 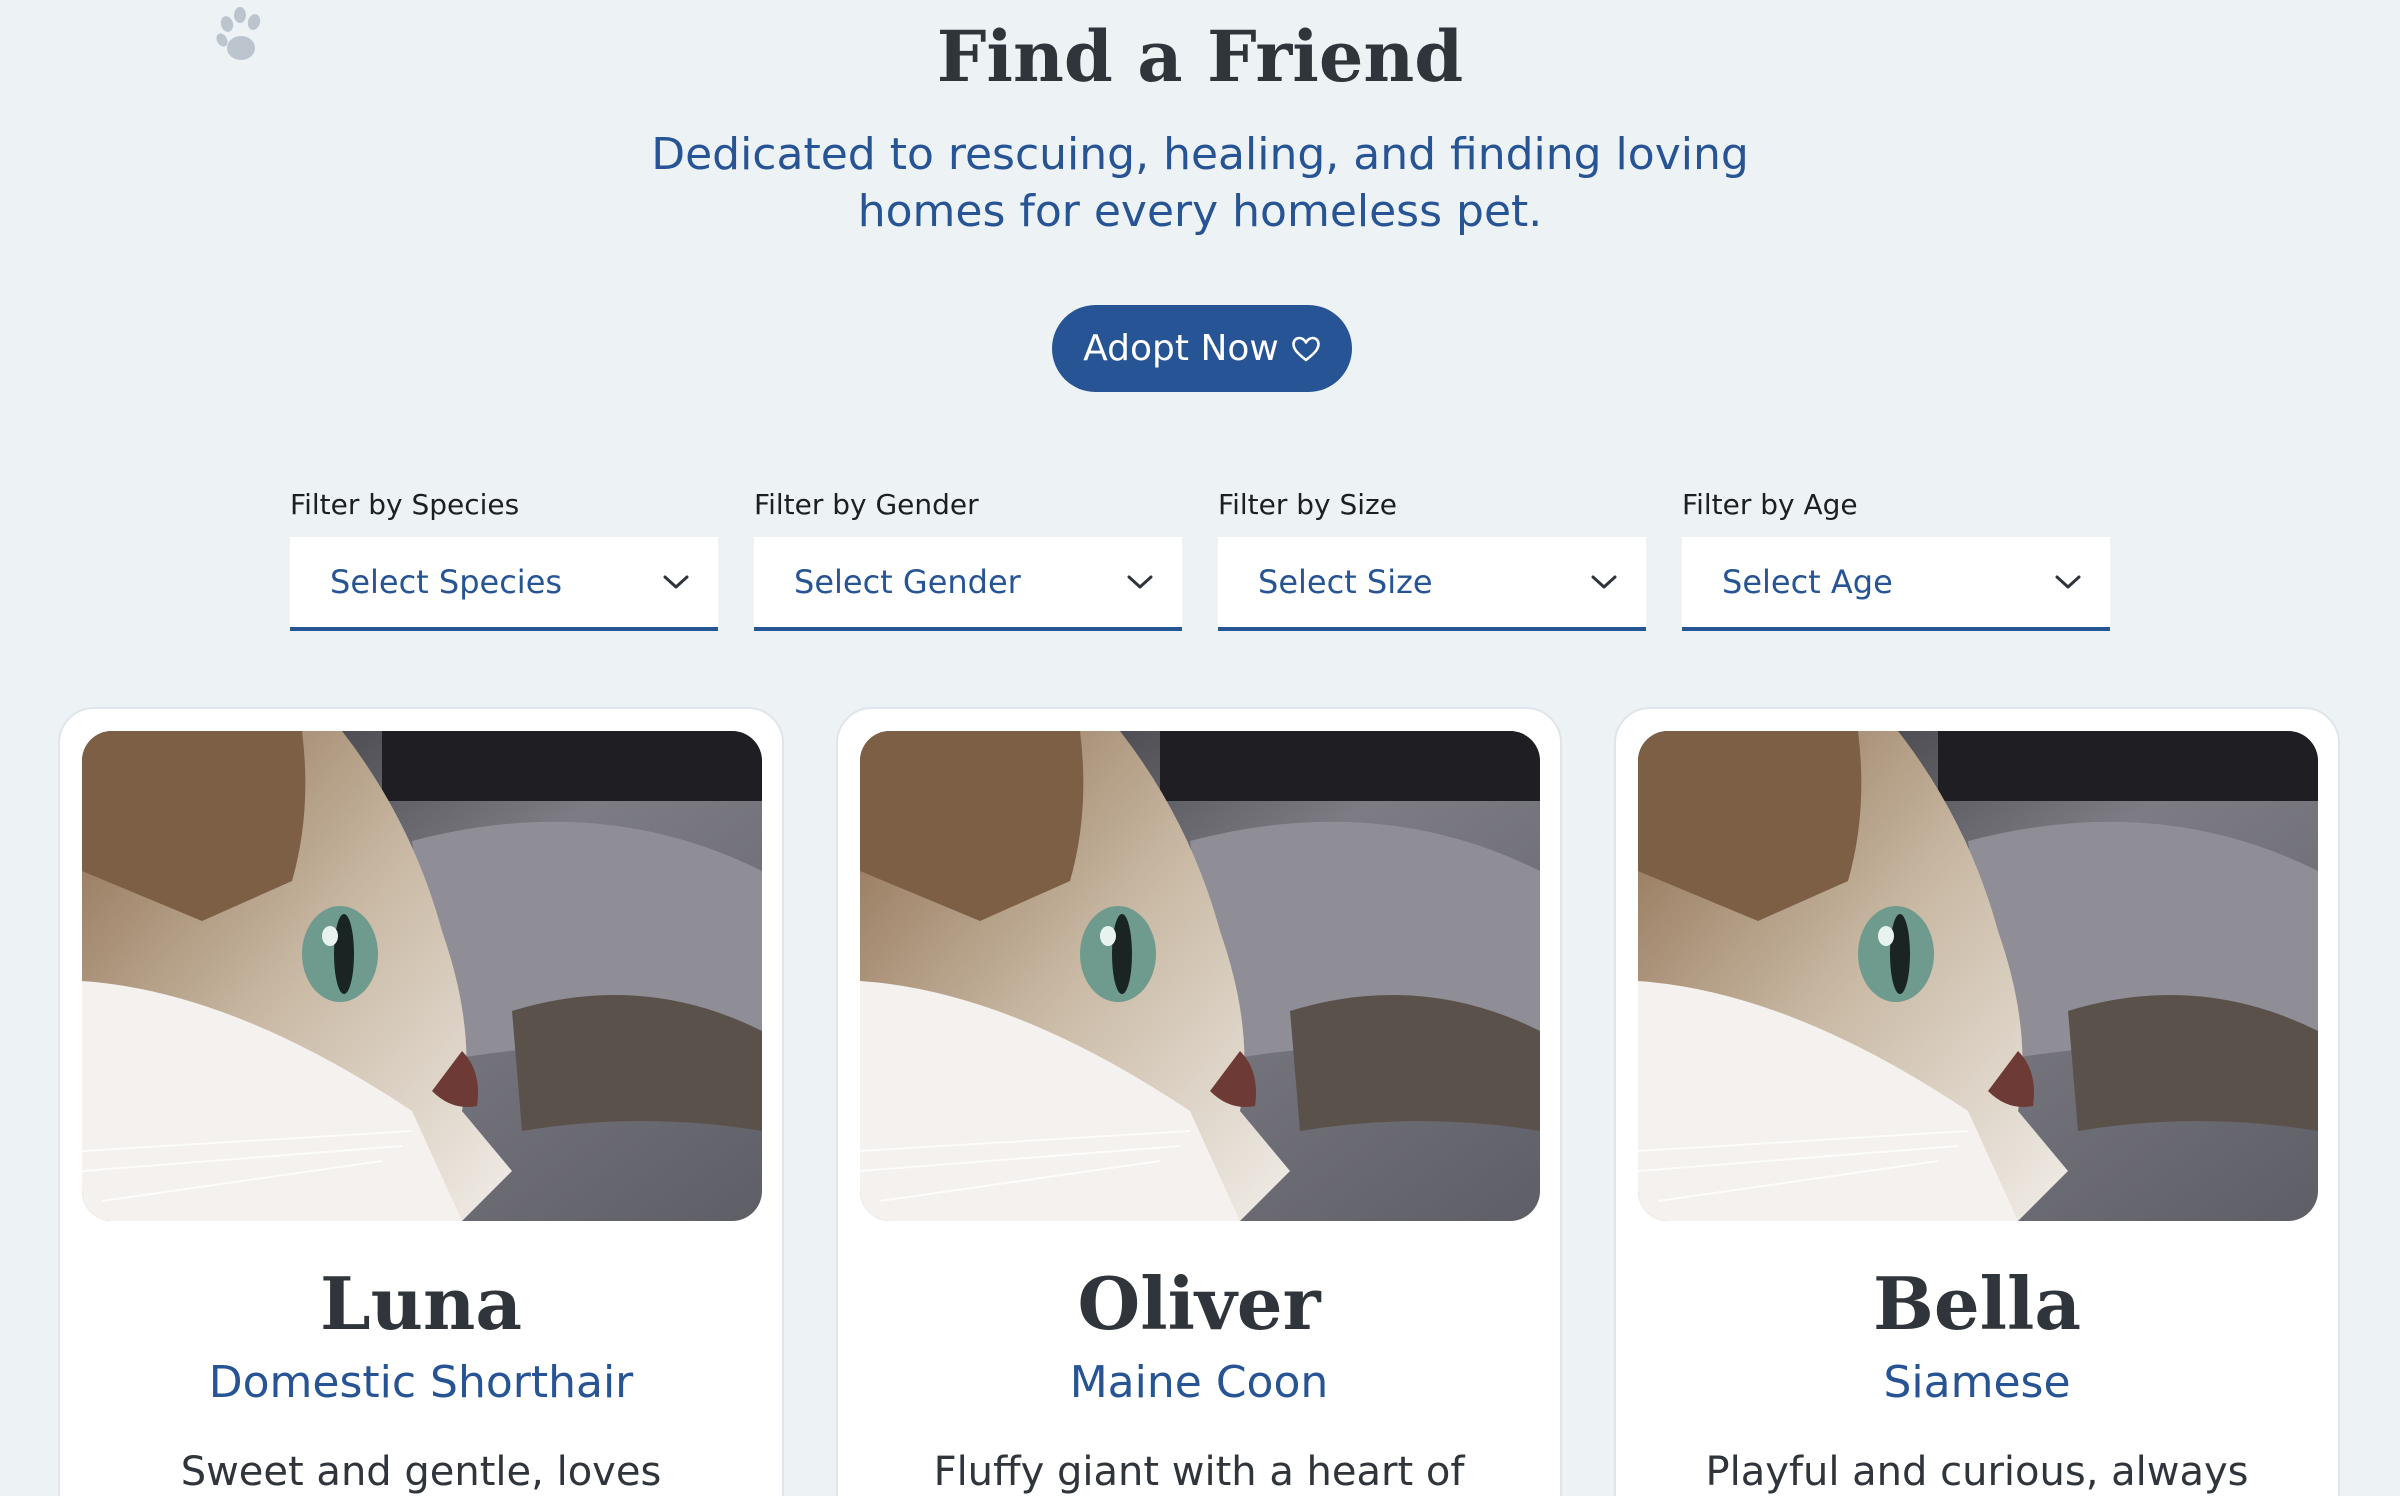 I want to click on size-select-value: Select Size, so click(x=1345, y=582).